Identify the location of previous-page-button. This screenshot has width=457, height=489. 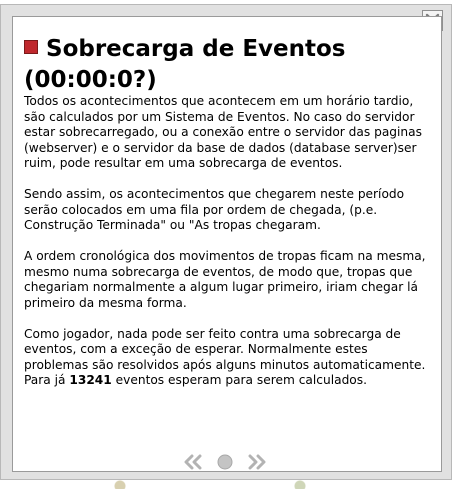
(193, 462).